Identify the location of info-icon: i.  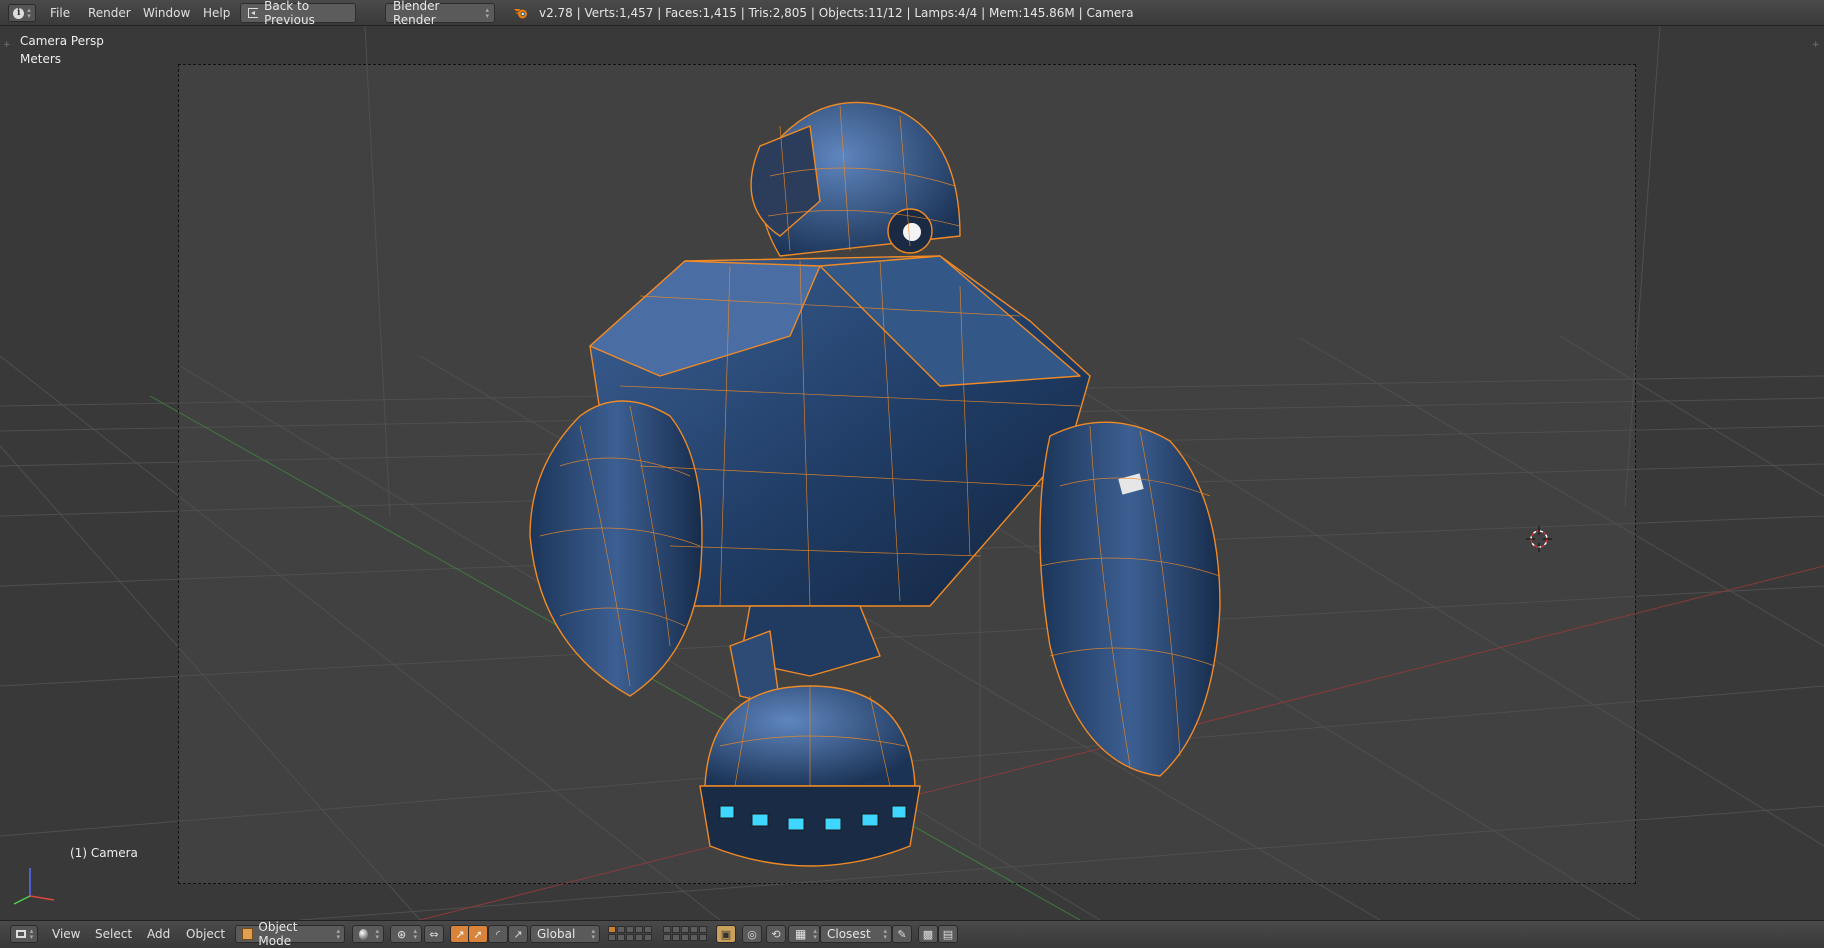
(19, 13).